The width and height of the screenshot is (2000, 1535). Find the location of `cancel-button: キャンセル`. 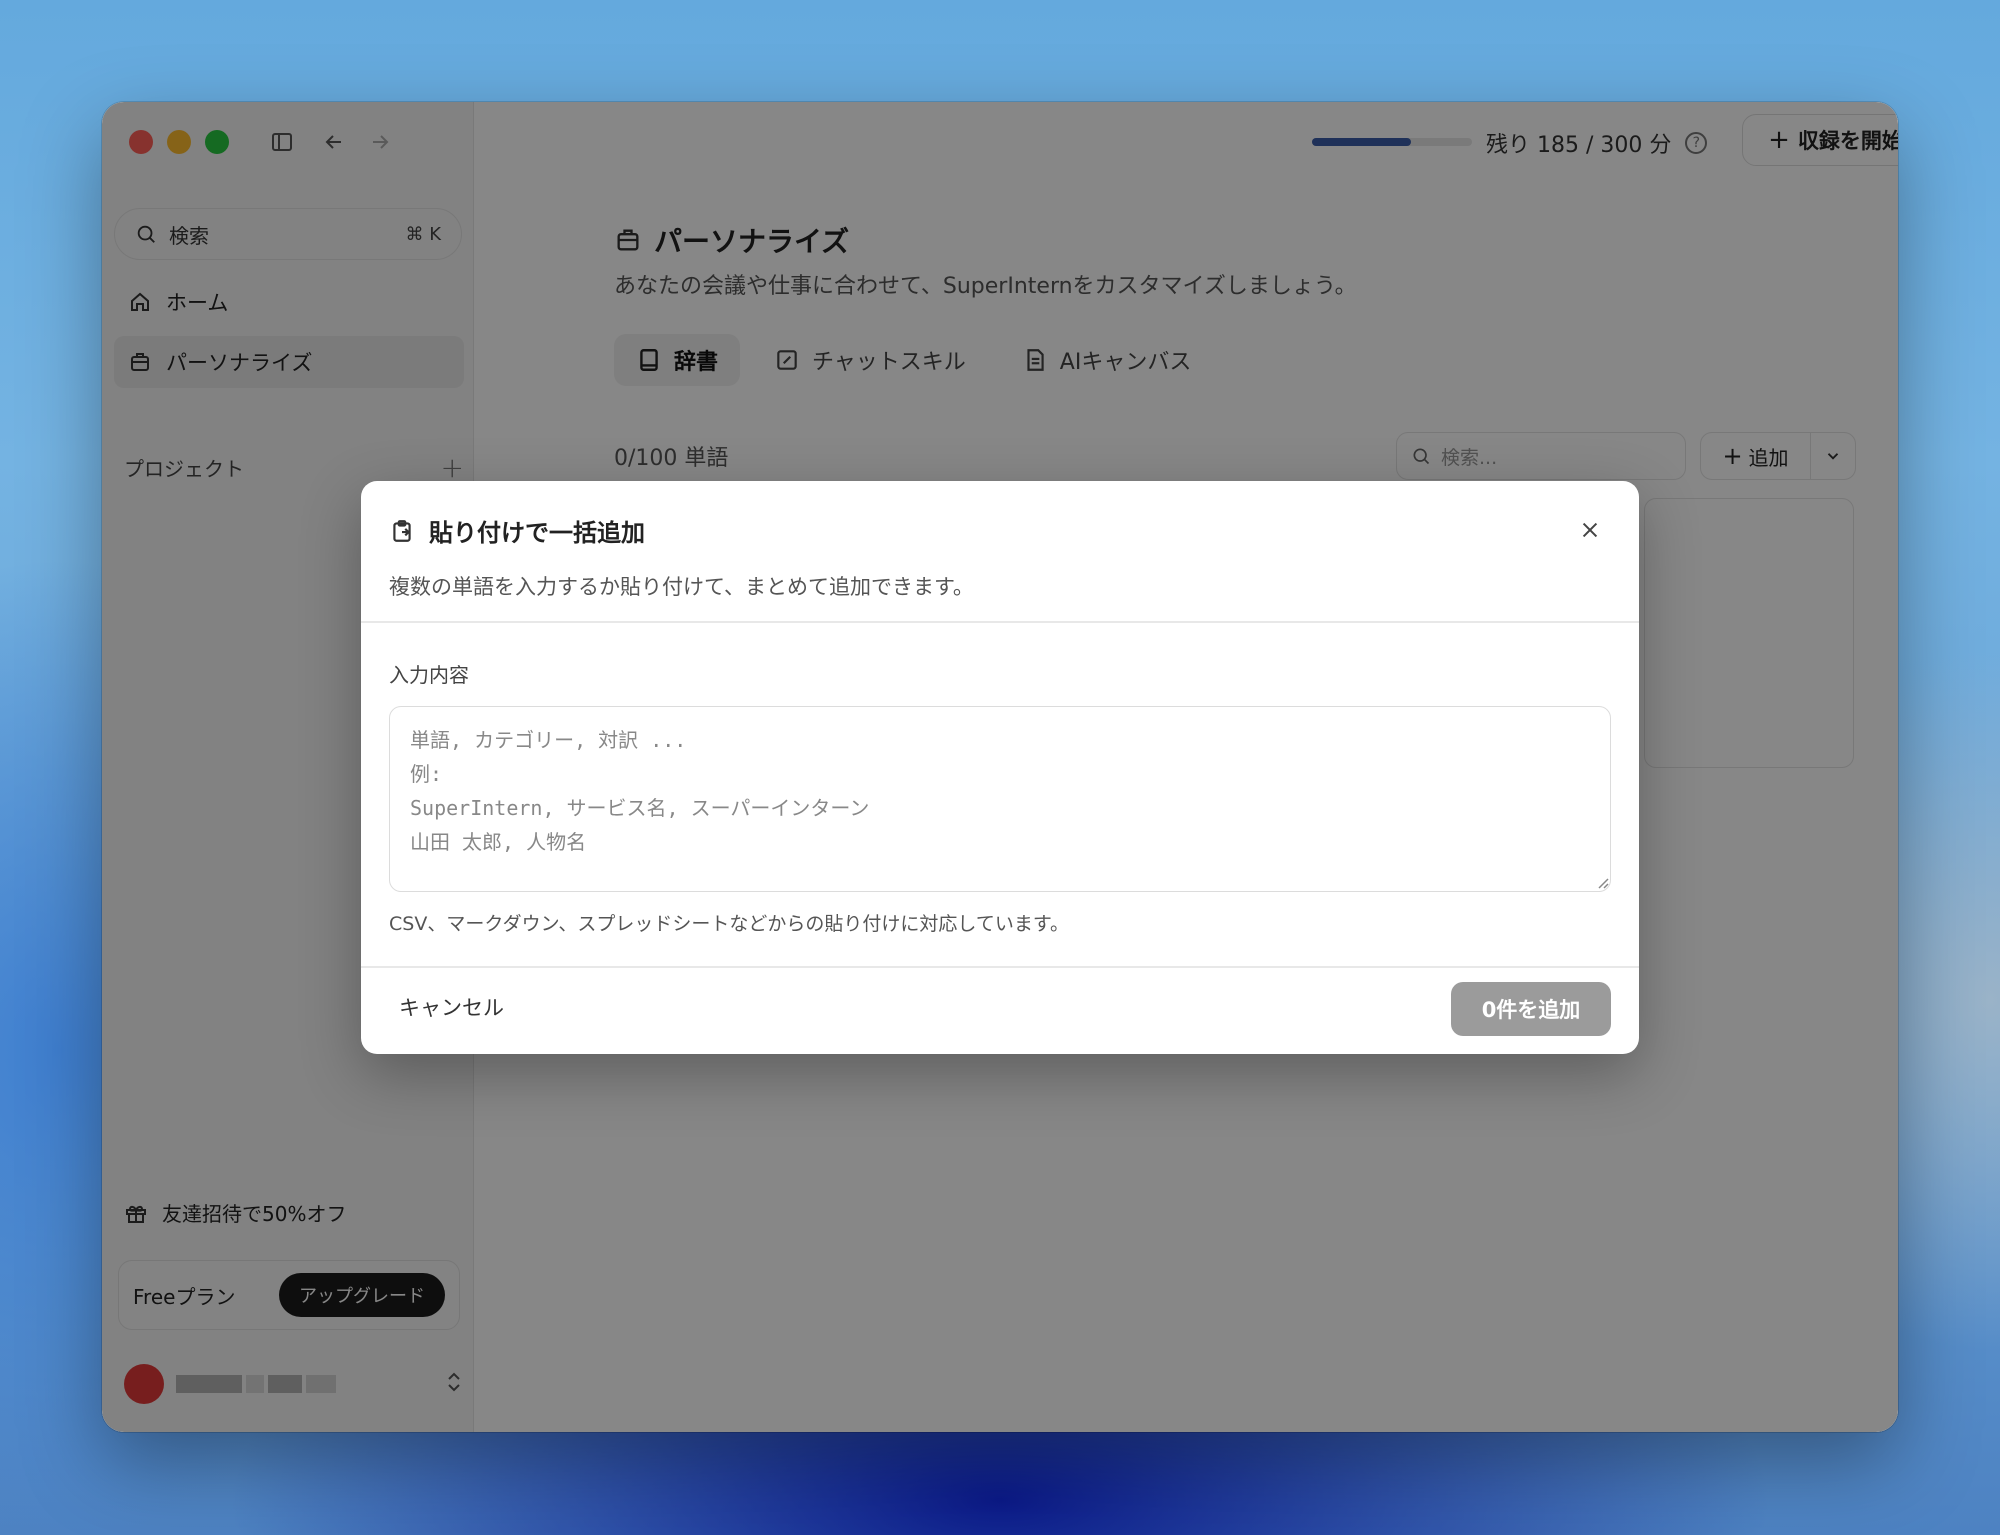

cancel-button: キャンセル is located at coordinates (451, 1007).